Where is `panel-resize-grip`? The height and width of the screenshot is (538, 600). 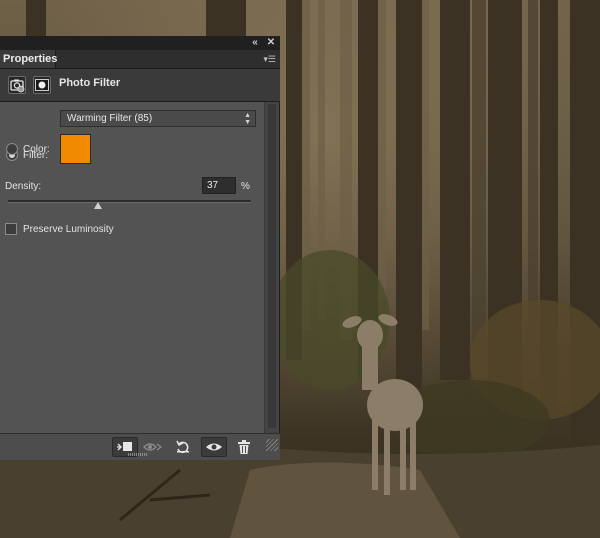 panel-resize-grip is located at coordinates (138, 454).